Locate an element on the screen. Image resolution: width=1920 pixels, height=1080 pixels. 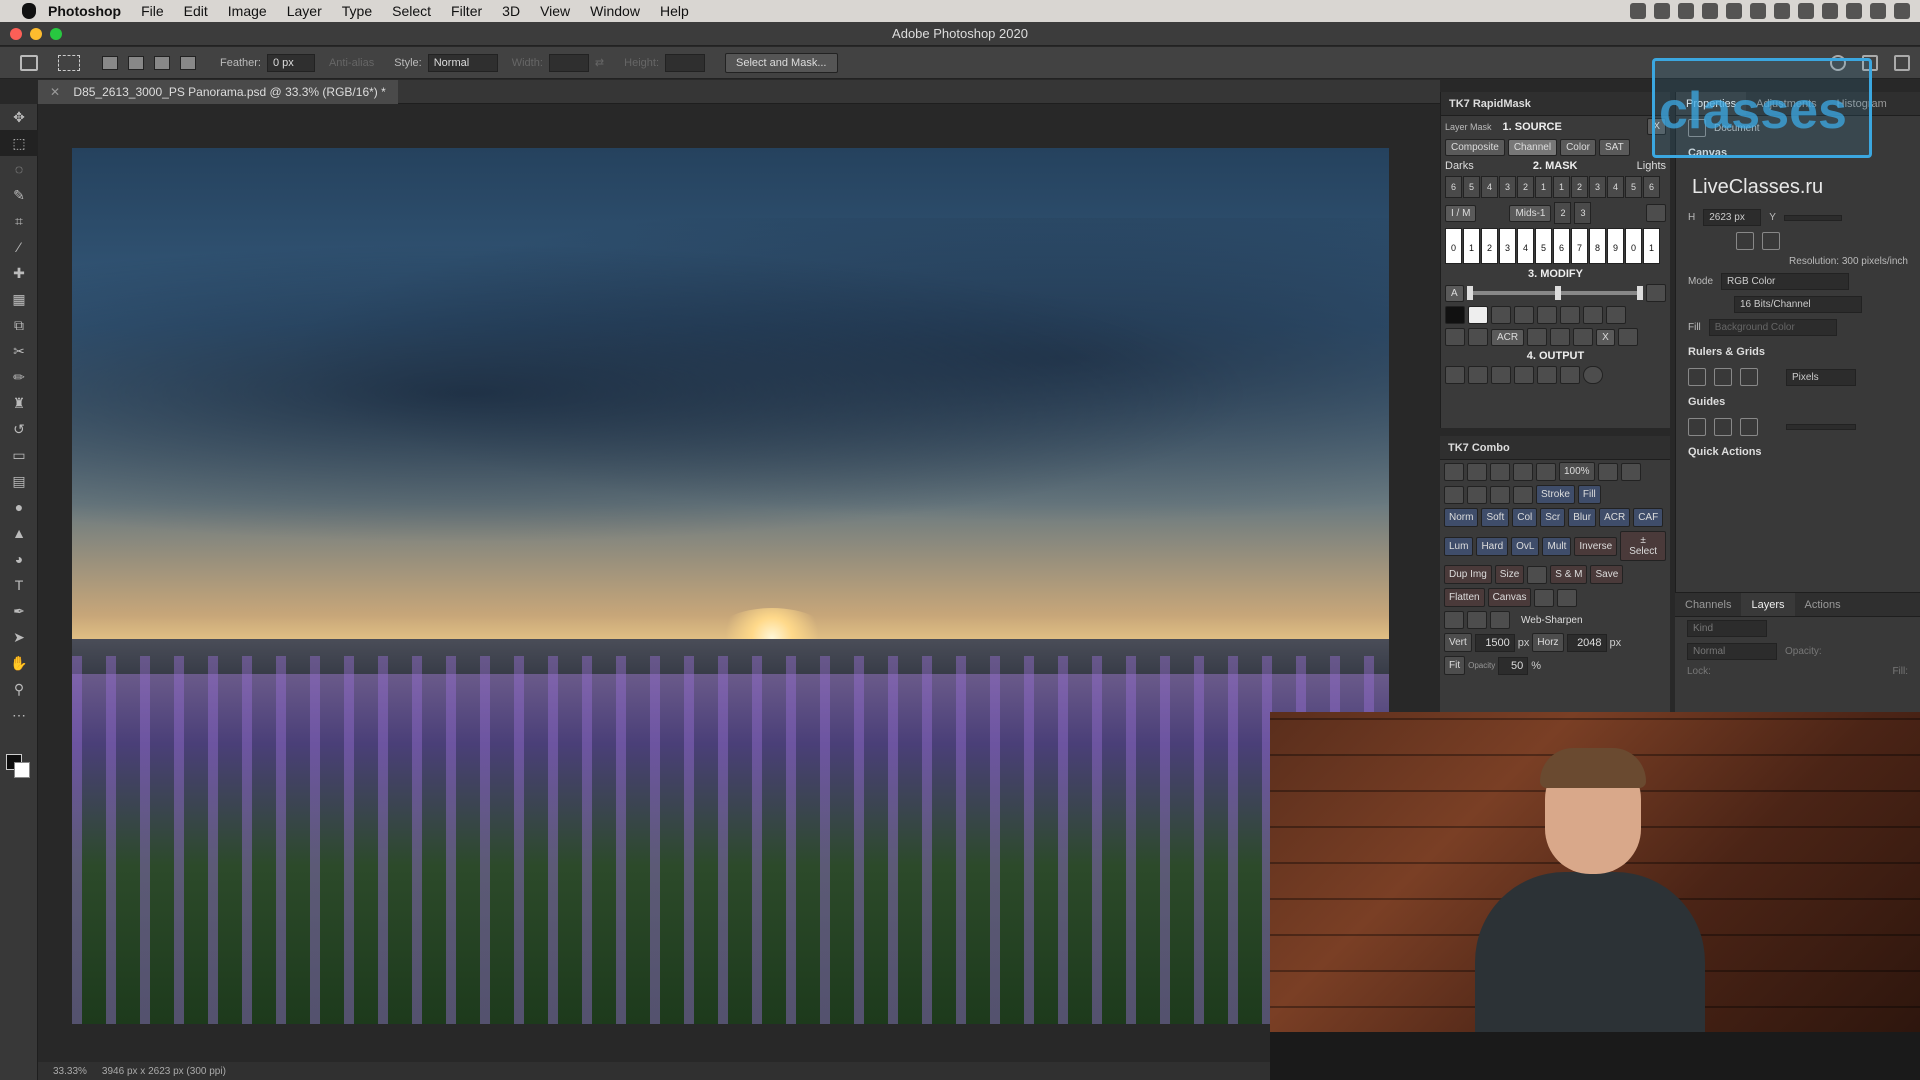
light-6-button: 6 is located at coordinates (1651, 187).